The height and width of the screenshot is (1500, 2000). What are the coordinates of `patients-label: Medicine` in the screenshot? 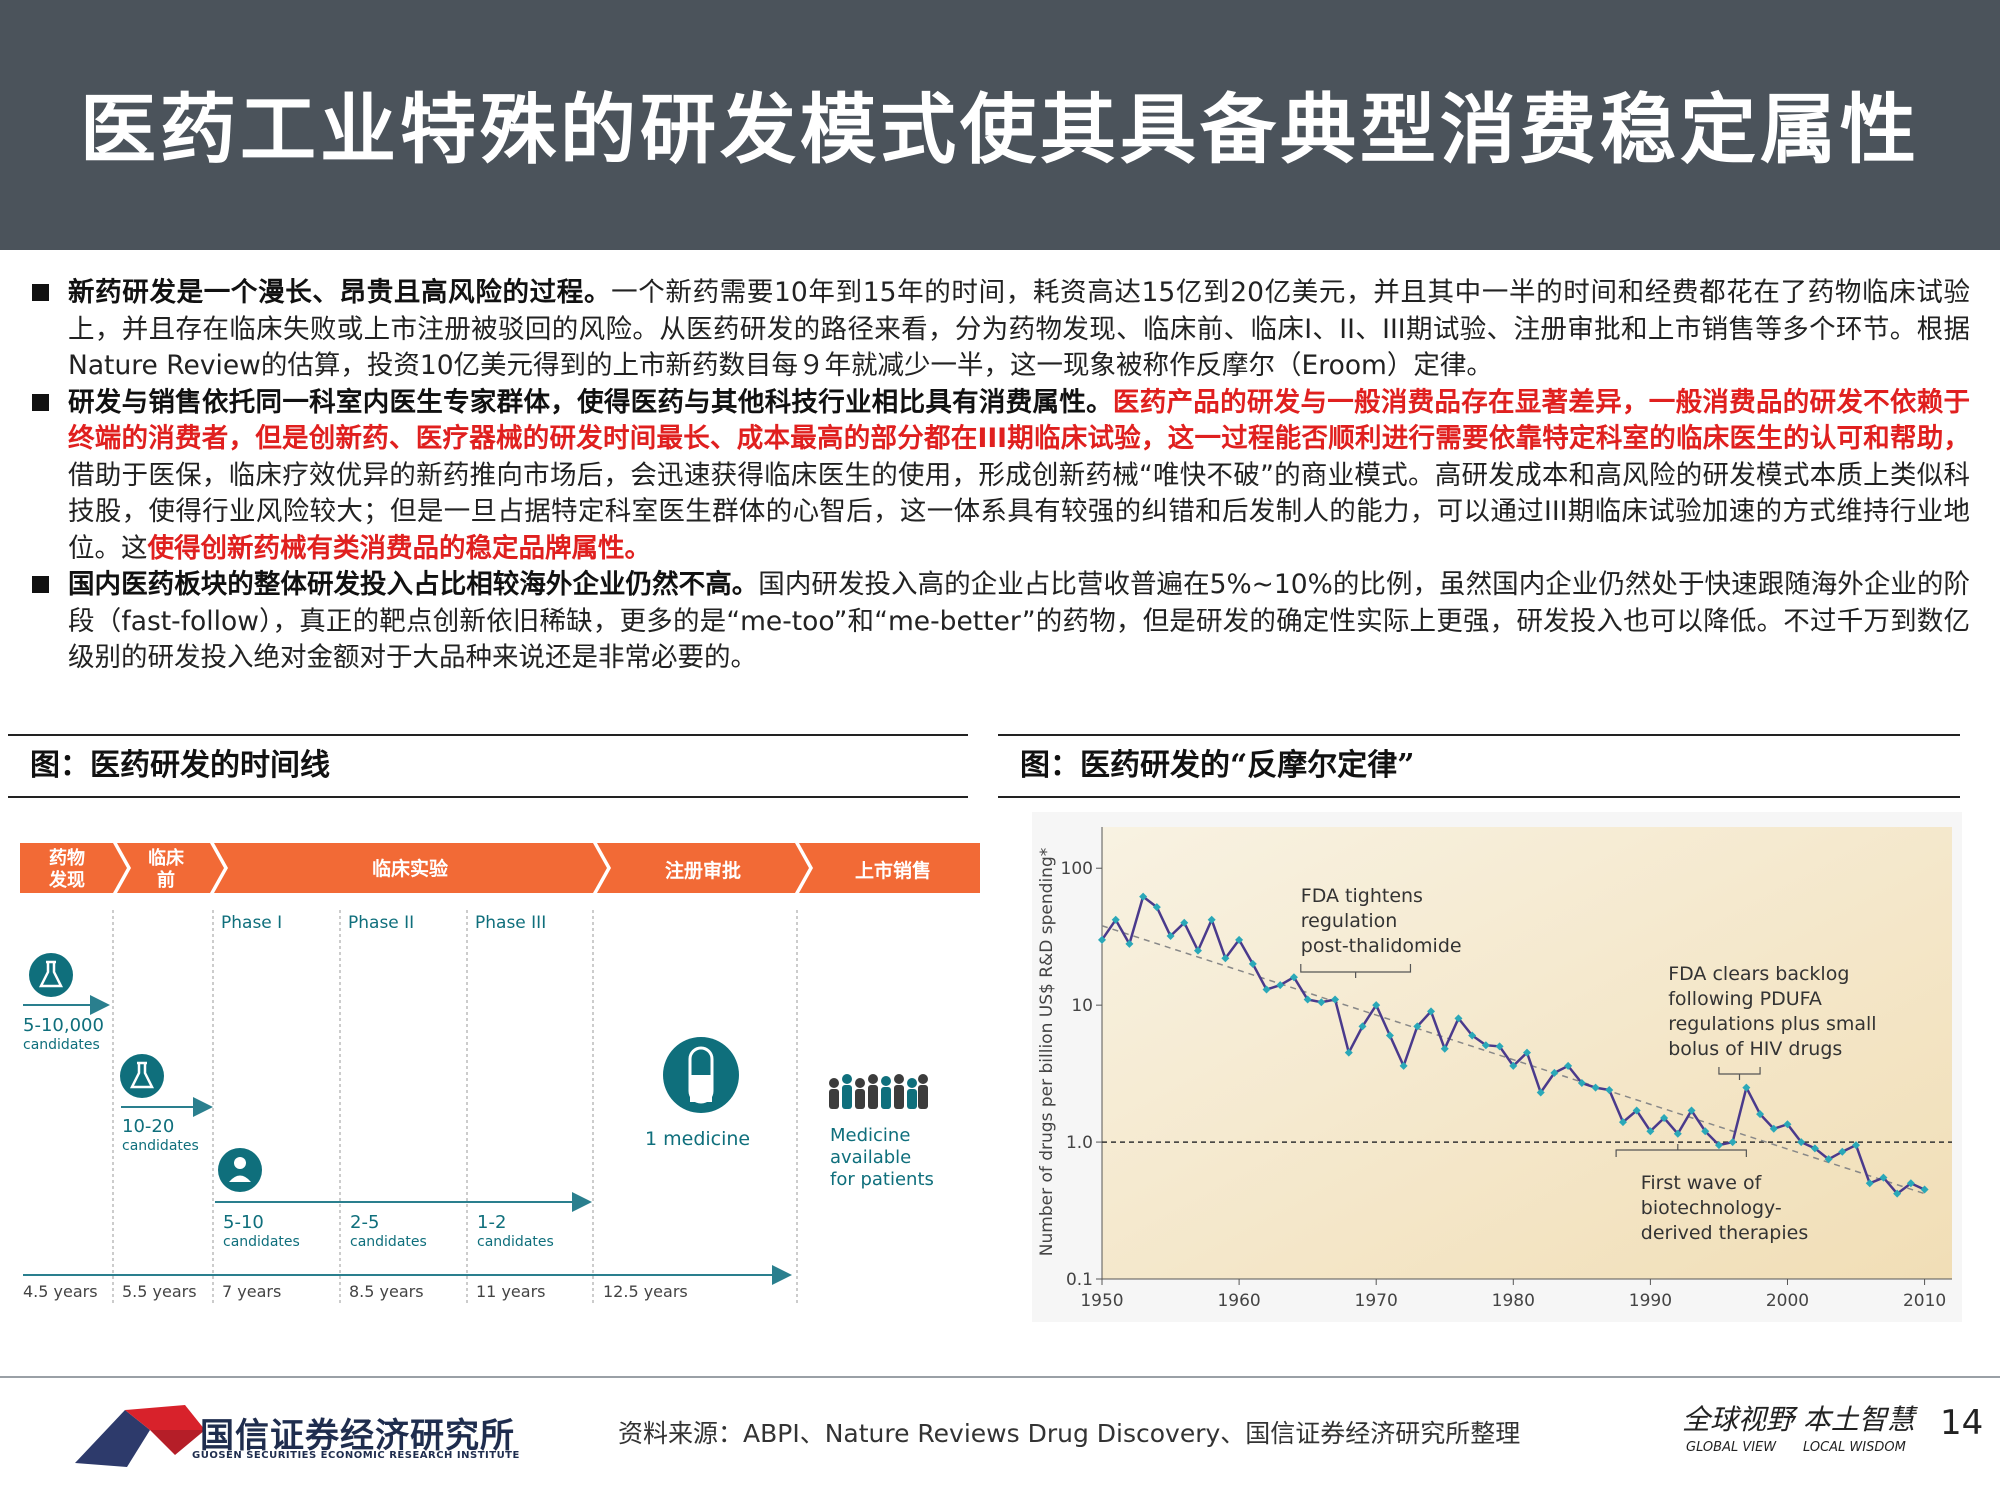 It's located at (870, 1135).